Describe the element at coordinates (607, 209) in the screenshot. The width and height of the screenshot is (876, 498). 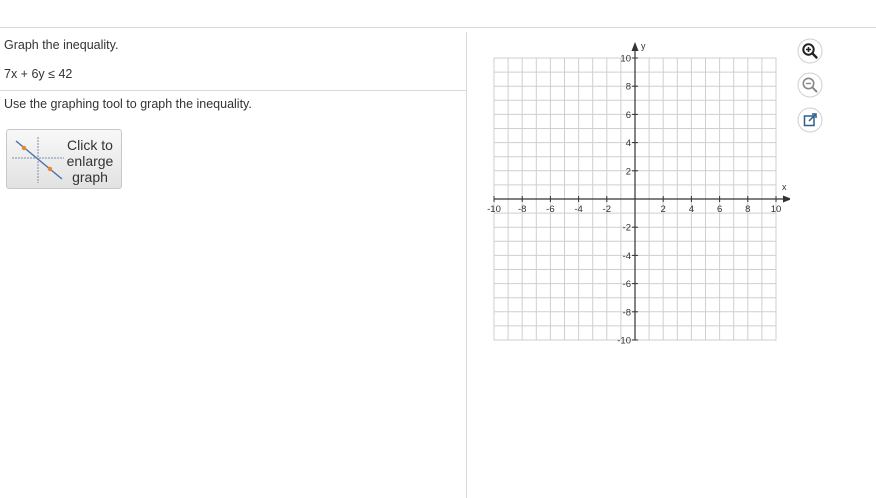
I see `x-tick-label: -2` at that location.